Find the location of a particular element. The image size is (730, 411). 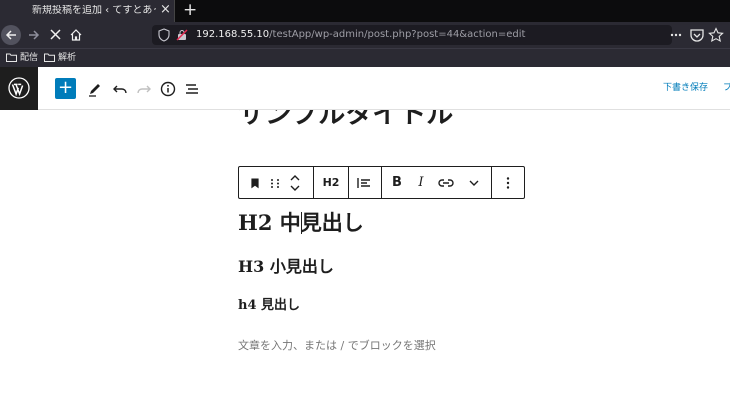

back-button is located at coordinates (11, 35).